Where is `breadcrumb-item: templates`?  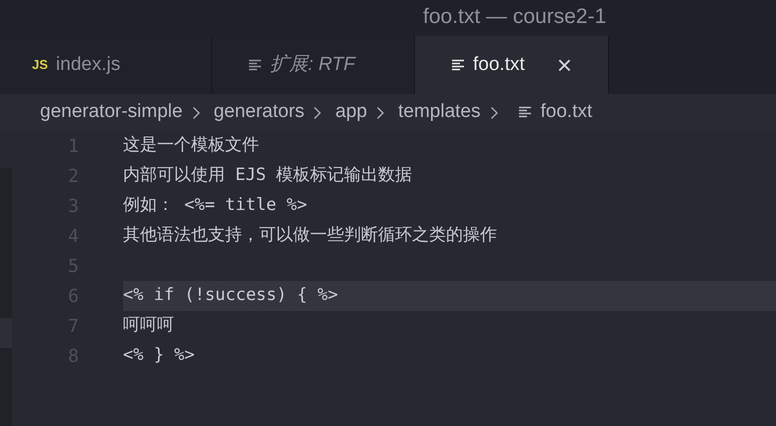
breadcrumb-item: templates is located at coordinates (439, 112).